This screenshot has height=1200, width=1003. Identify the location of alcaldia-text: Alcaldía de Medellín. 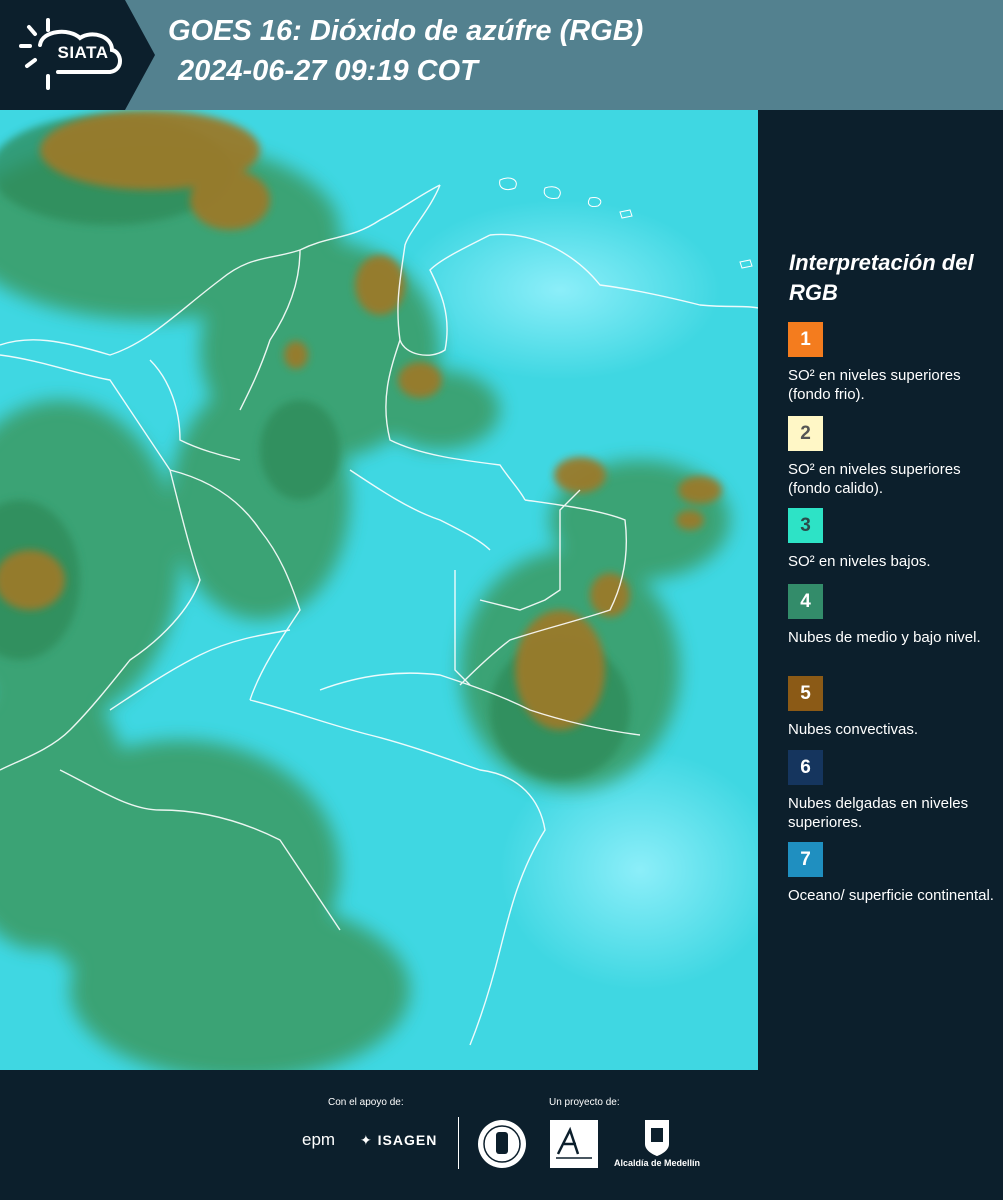
(657, 1163).